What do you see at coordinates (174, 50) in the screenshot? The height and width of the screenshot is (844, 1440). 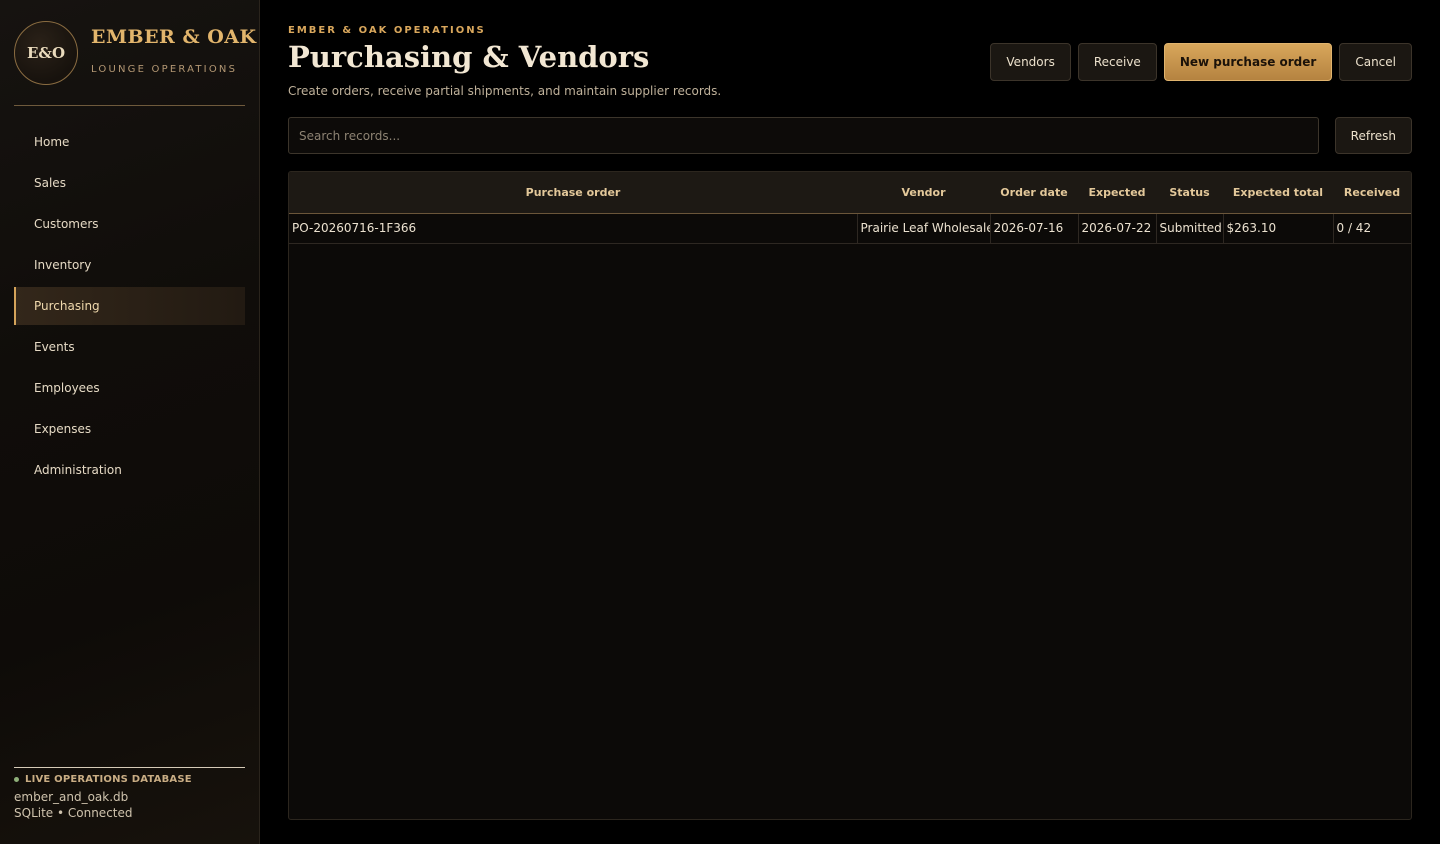 I see `brand-text: EMBER & OAK LOUNGE OPERATIONS` at bounding box center [174, 50].